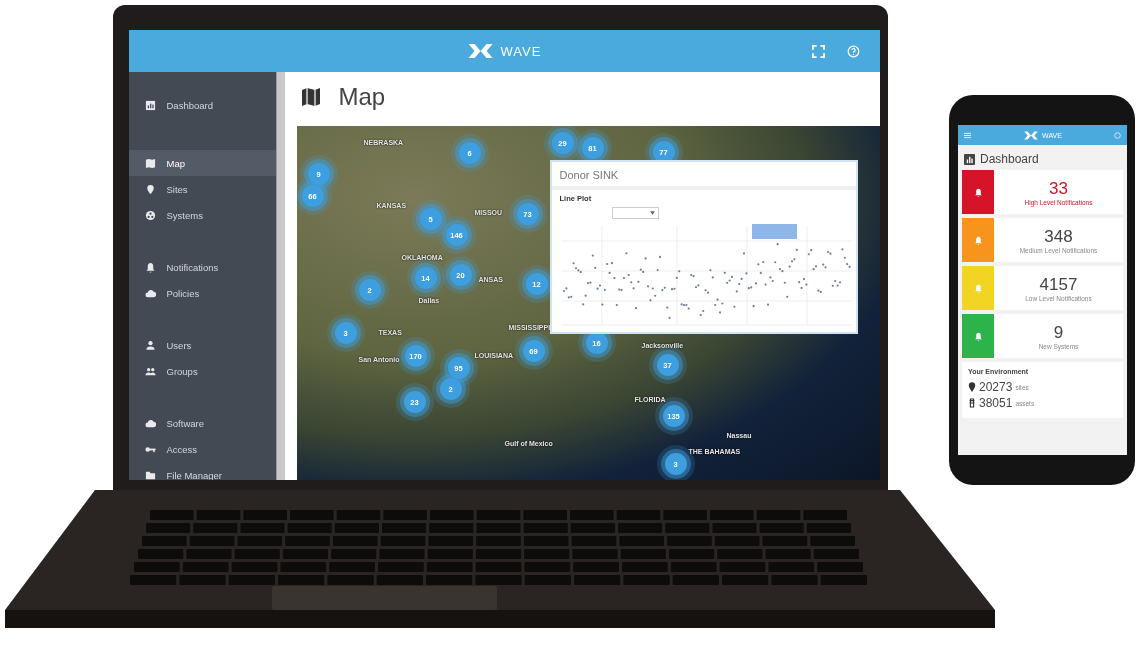 The image size is (1138, 650). What do you see at coordinates (150, 215) in the screenshot?
I see `nodes-icon` at bounding box center [150, 215].